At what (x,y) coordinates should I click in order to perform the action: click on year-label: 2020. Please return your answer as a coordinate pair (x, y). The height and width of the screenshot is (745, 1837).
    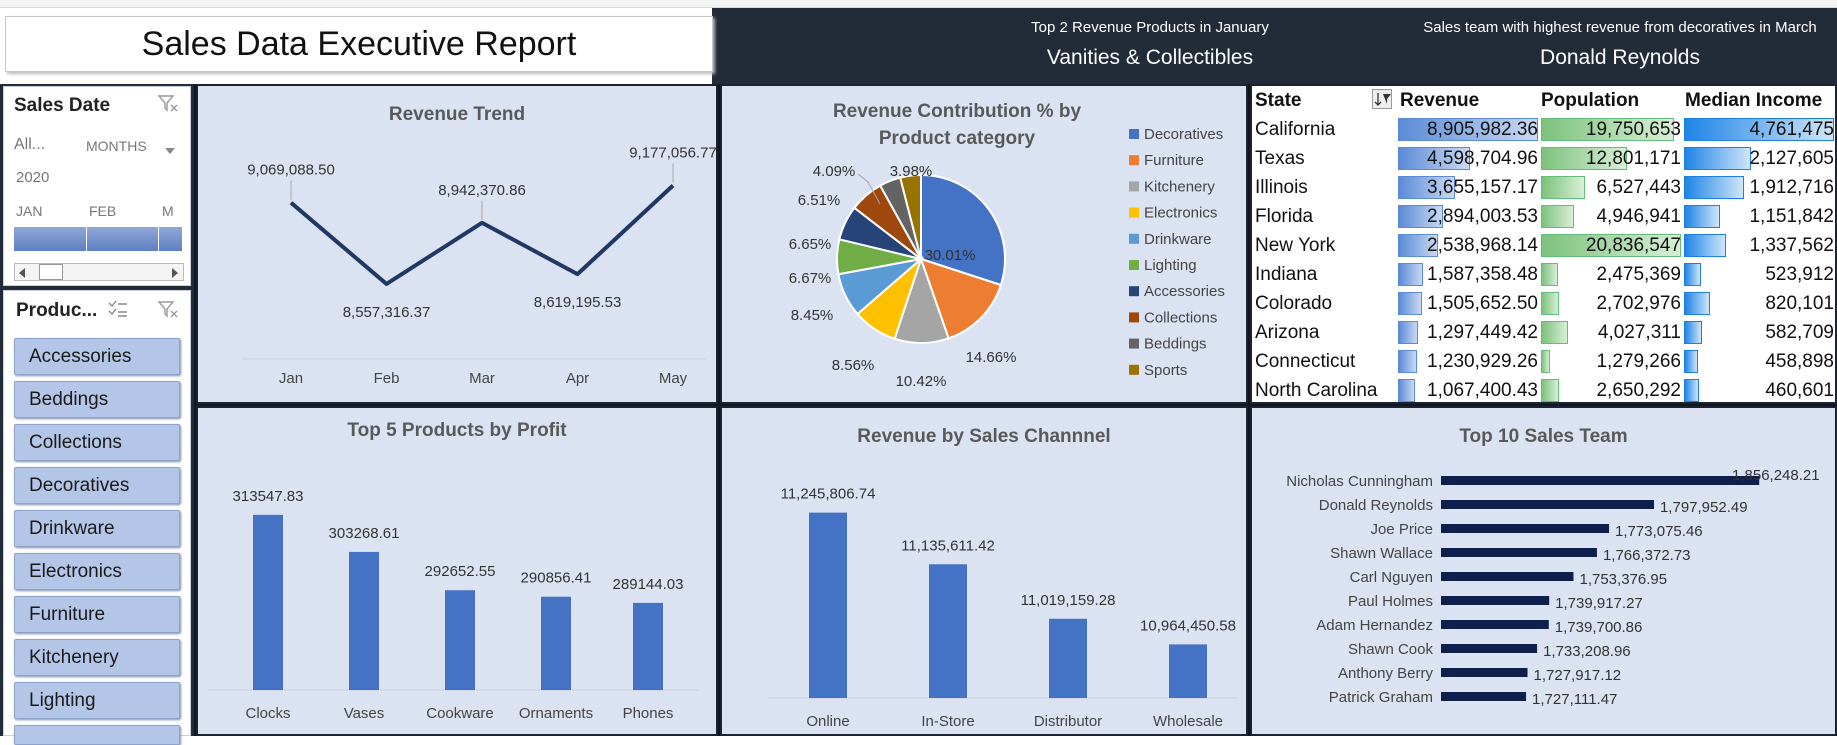
    Looking at the image, I should click on (33, 177).